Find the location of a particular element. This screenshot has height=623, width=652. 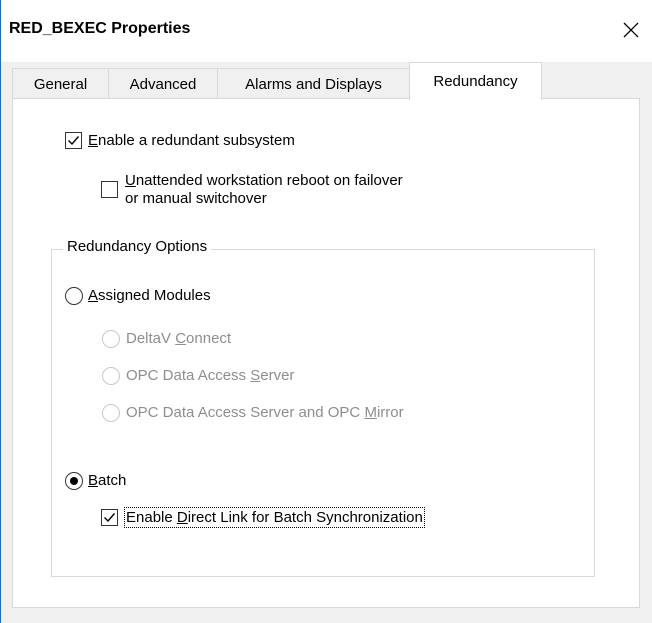

tab-advanced: Advanced is located at coordinates (163, 83).